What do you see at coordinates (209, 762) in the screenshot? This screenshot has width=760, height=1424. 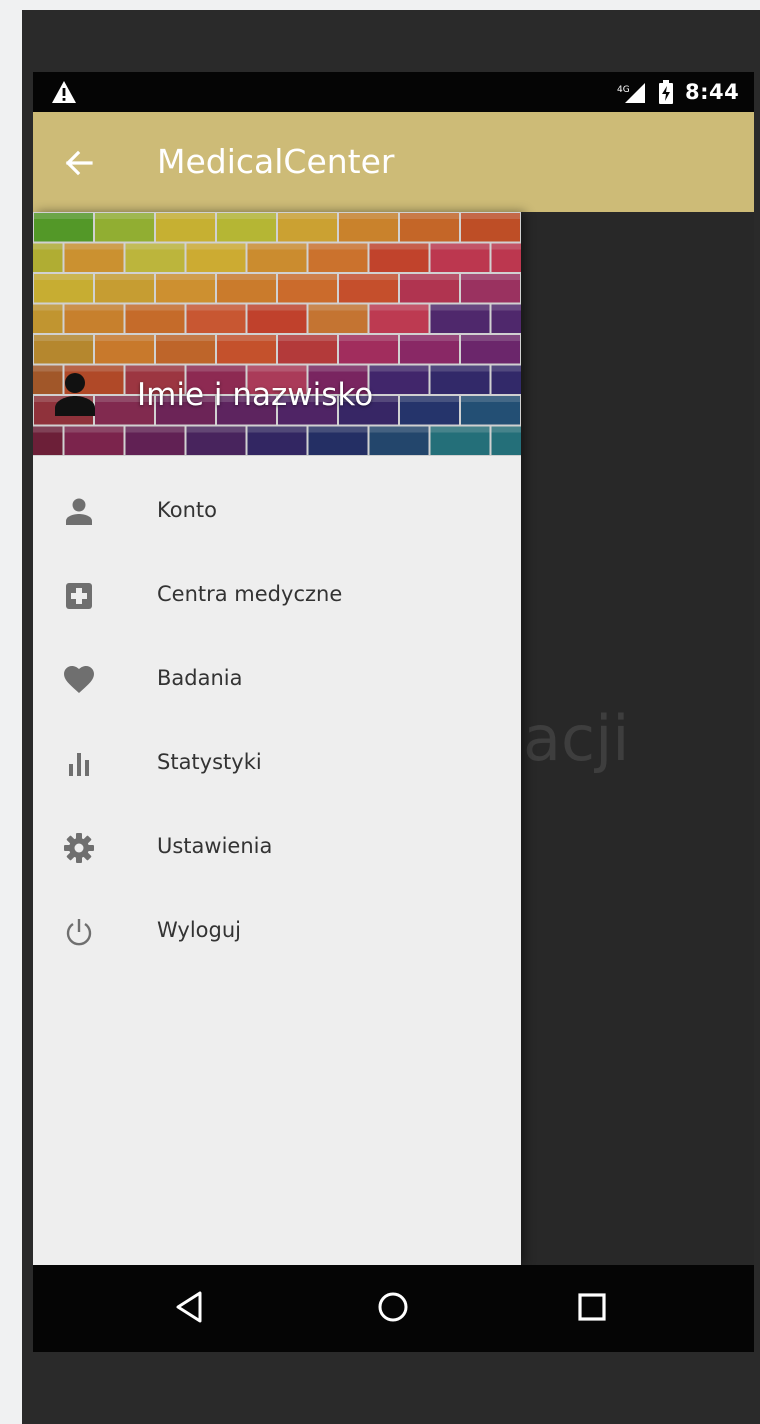 I see `menu-item-label: Statystyki` at bounding box center [209, 762].